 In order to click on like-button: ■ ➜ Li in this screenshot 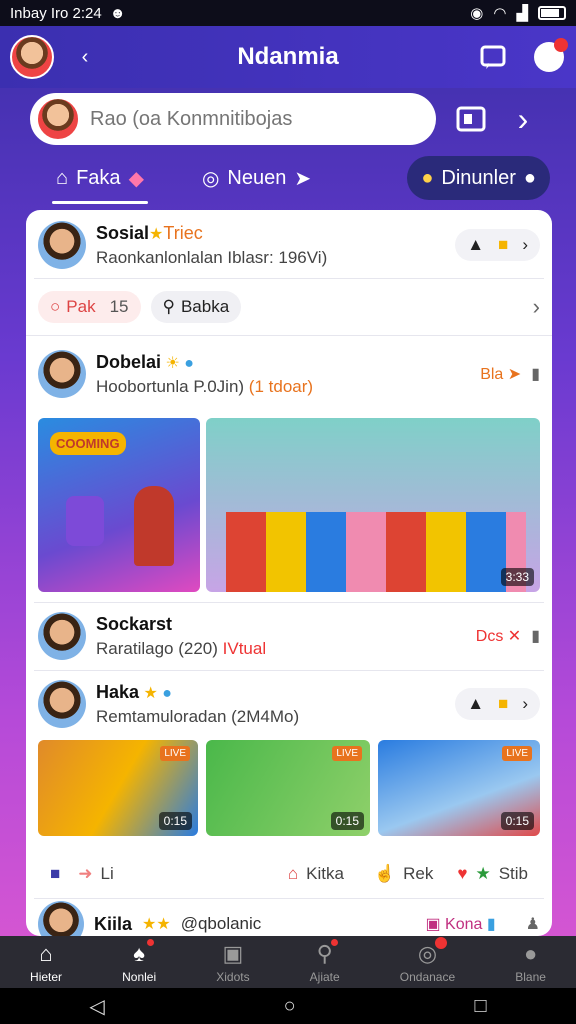, I will do `click(82, 874)`.